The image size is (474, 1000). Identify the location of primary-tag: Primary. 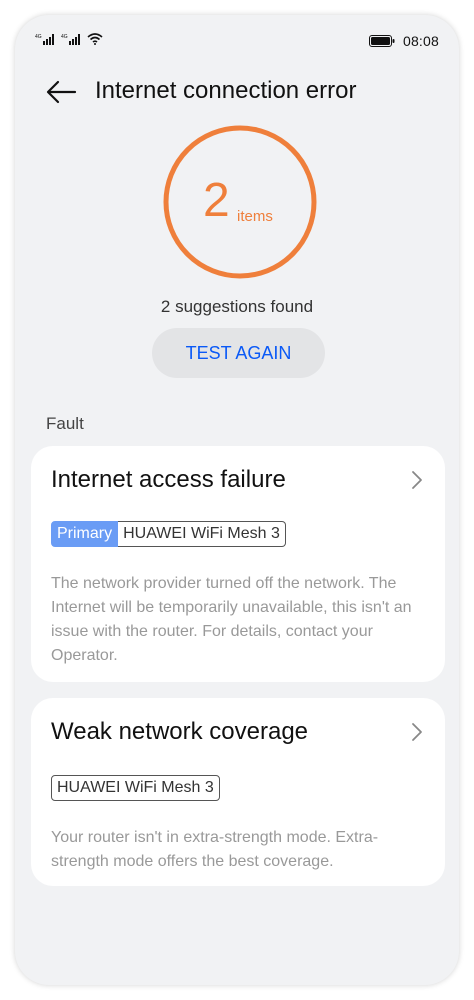
(85, 534).